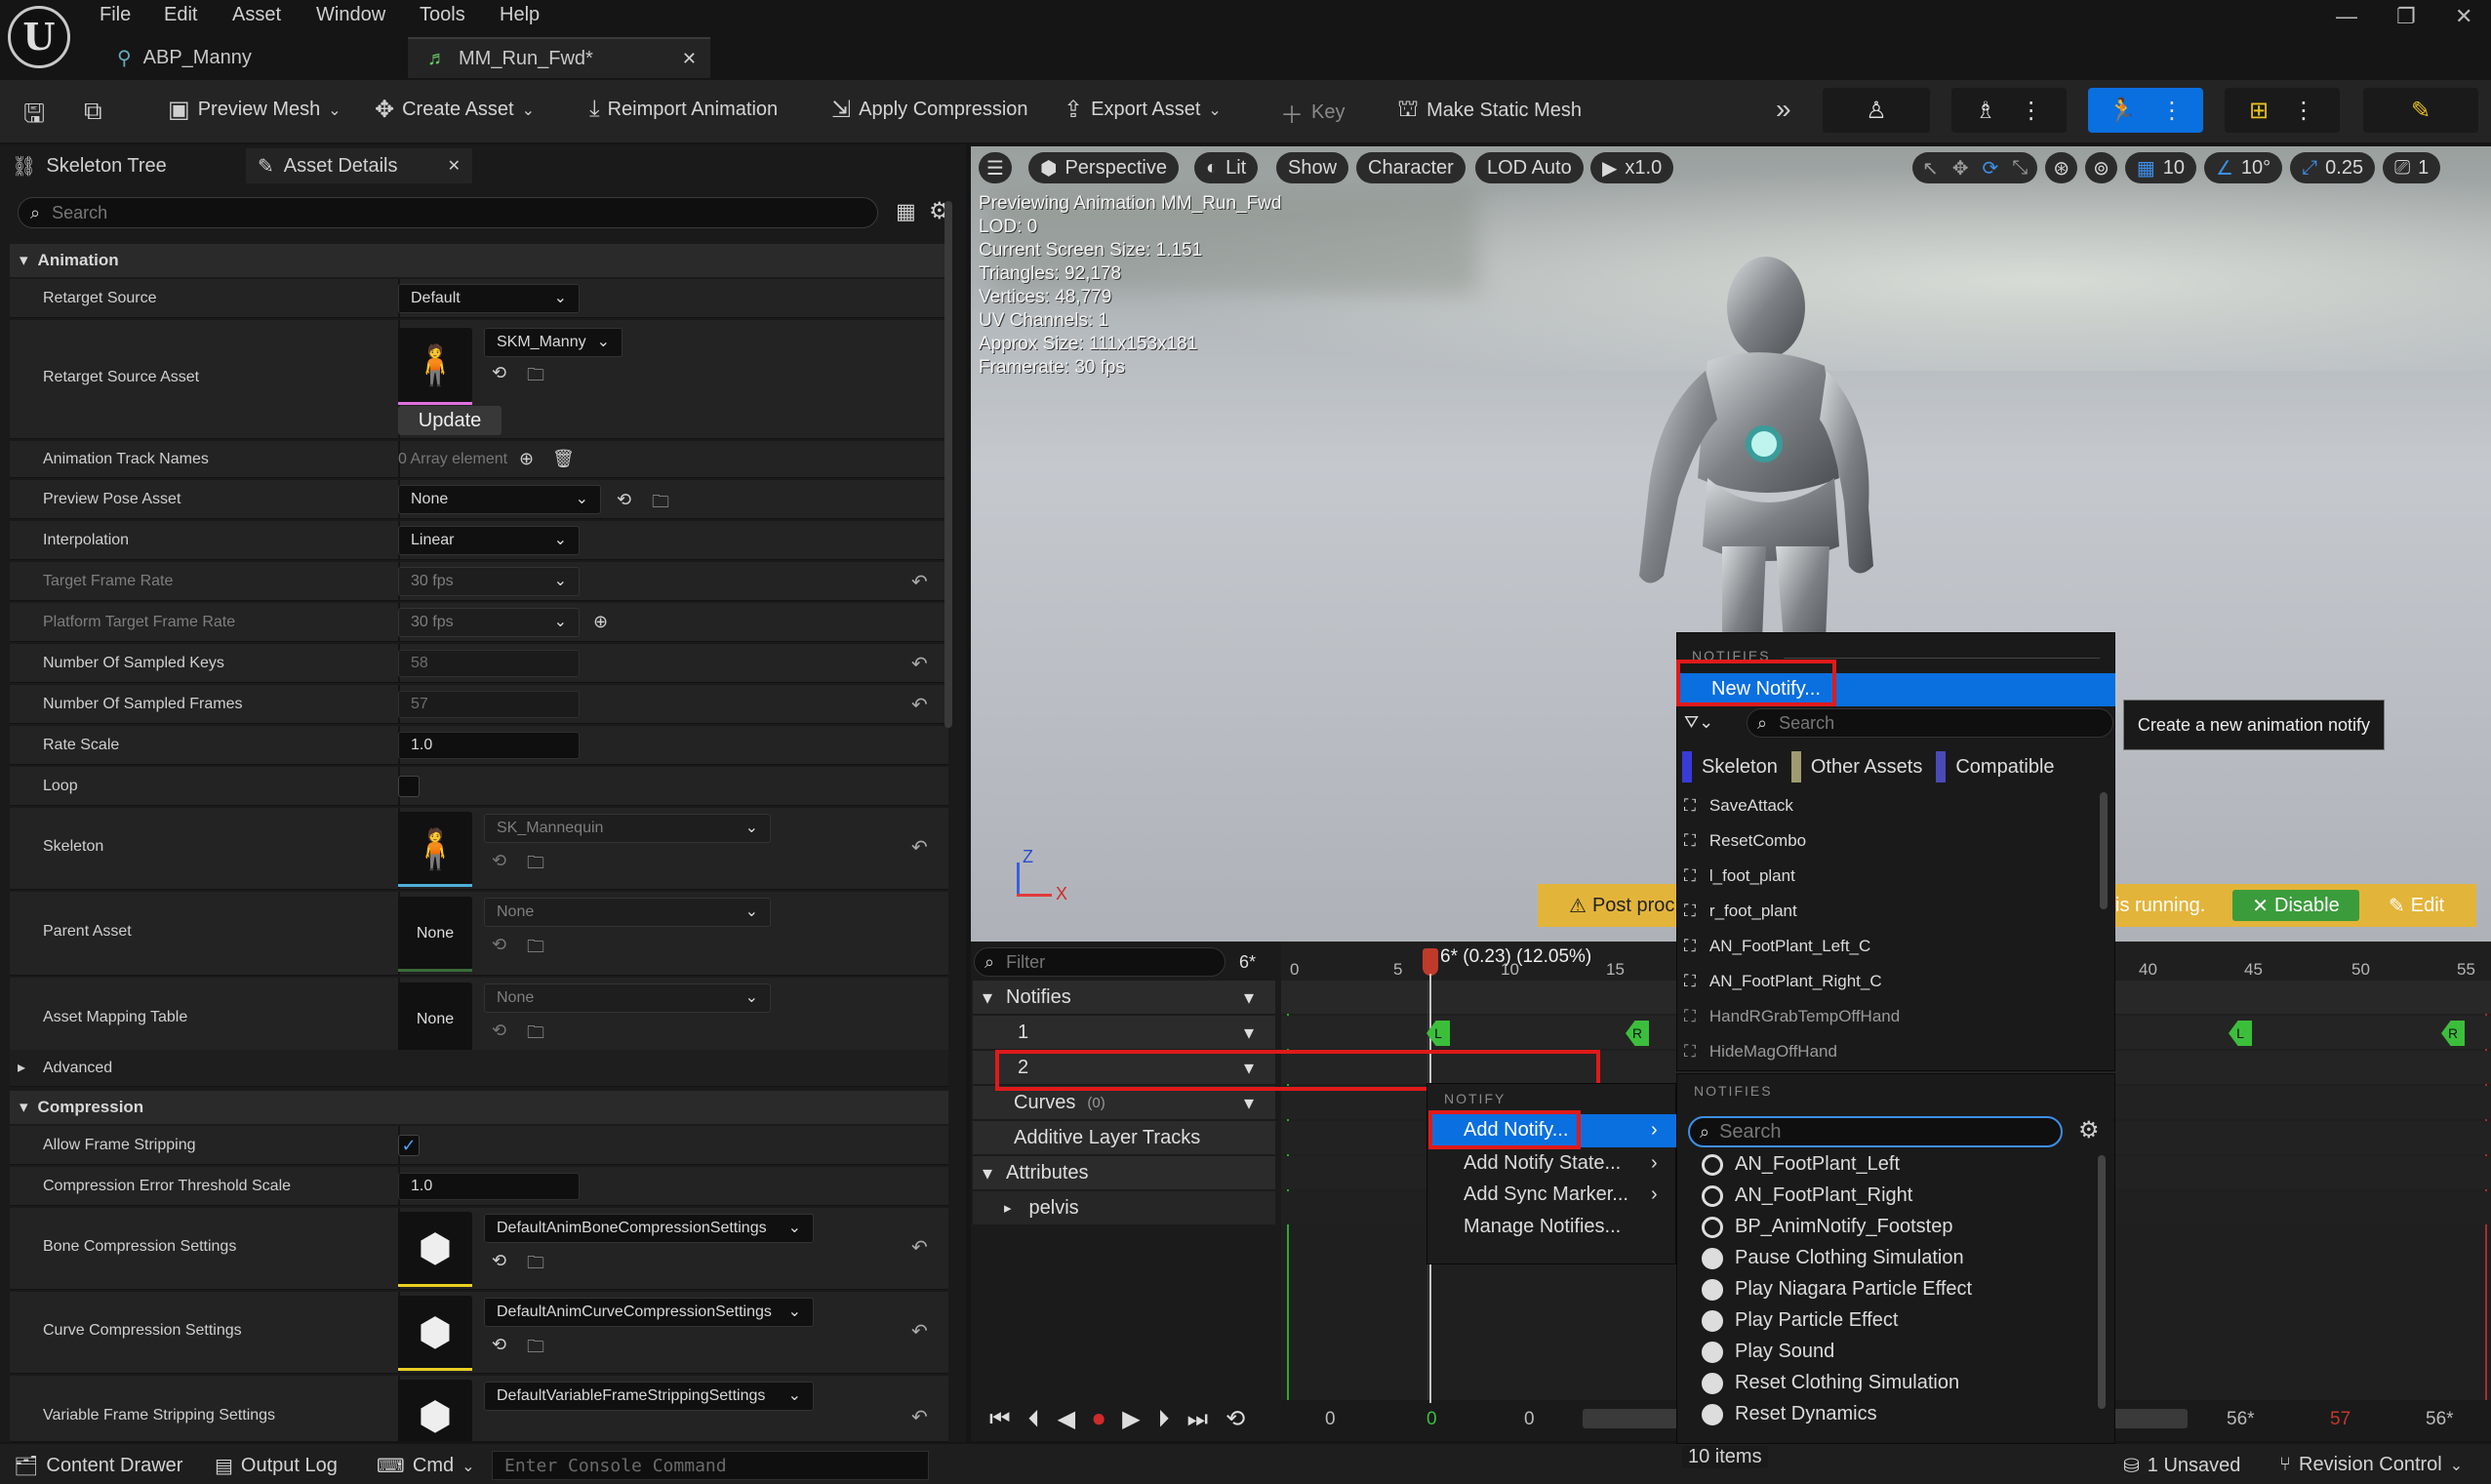 This screenshot has height=1484, width=2491. I want to click on menu-window: Window, so click(350, 15).